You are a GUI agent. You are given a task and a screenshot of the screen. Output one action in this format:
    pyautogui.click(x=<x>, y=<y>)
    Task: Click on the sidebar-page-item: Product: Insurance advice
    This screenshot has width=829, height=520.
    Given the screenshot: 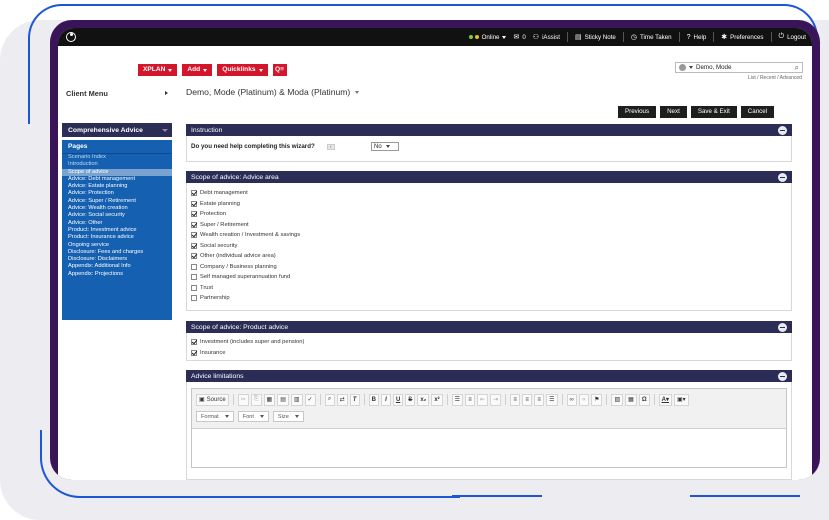 What is the action you would take?
    pyautogui.click(x=117, y=237)
    